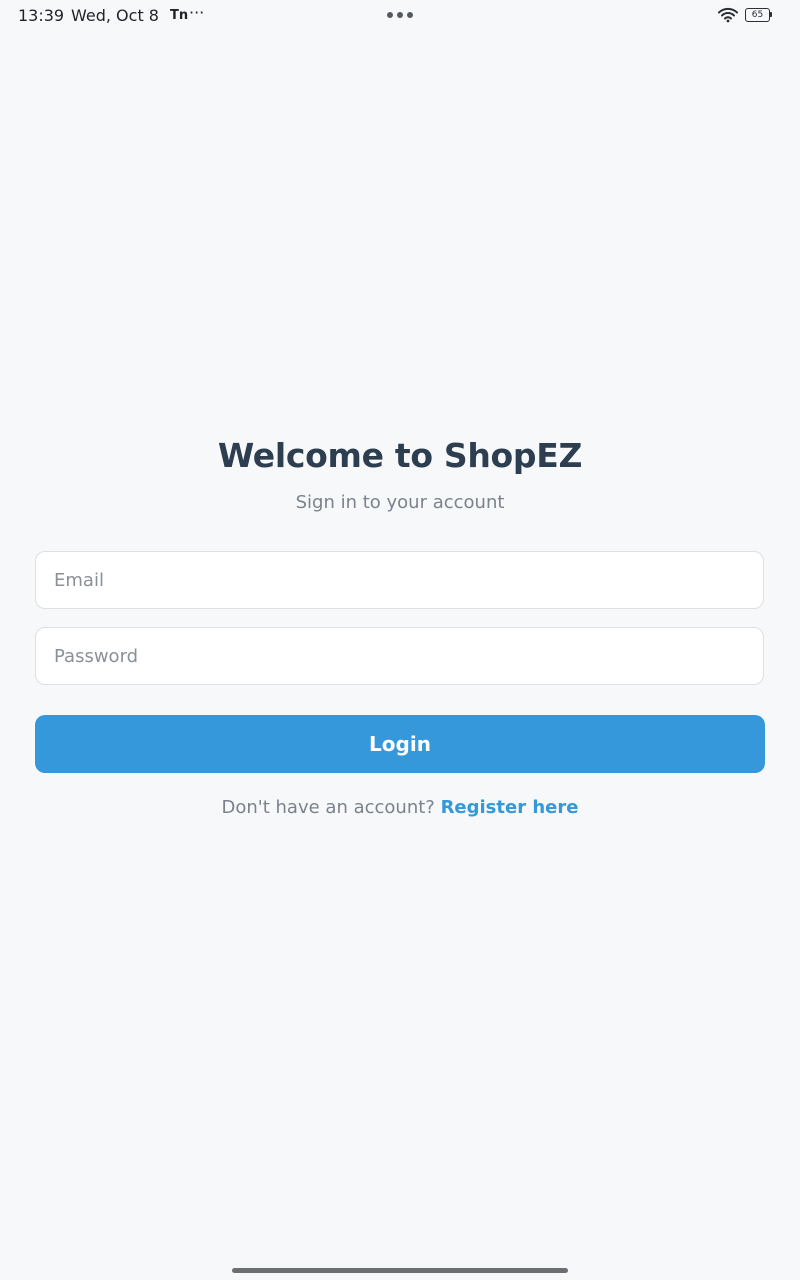 The width and height of the screenshot is (800, 1280). Describe the element at coordinates (400, 455) in the screenshot. I see `page-title: Welcome to ShopEZ` at that location.